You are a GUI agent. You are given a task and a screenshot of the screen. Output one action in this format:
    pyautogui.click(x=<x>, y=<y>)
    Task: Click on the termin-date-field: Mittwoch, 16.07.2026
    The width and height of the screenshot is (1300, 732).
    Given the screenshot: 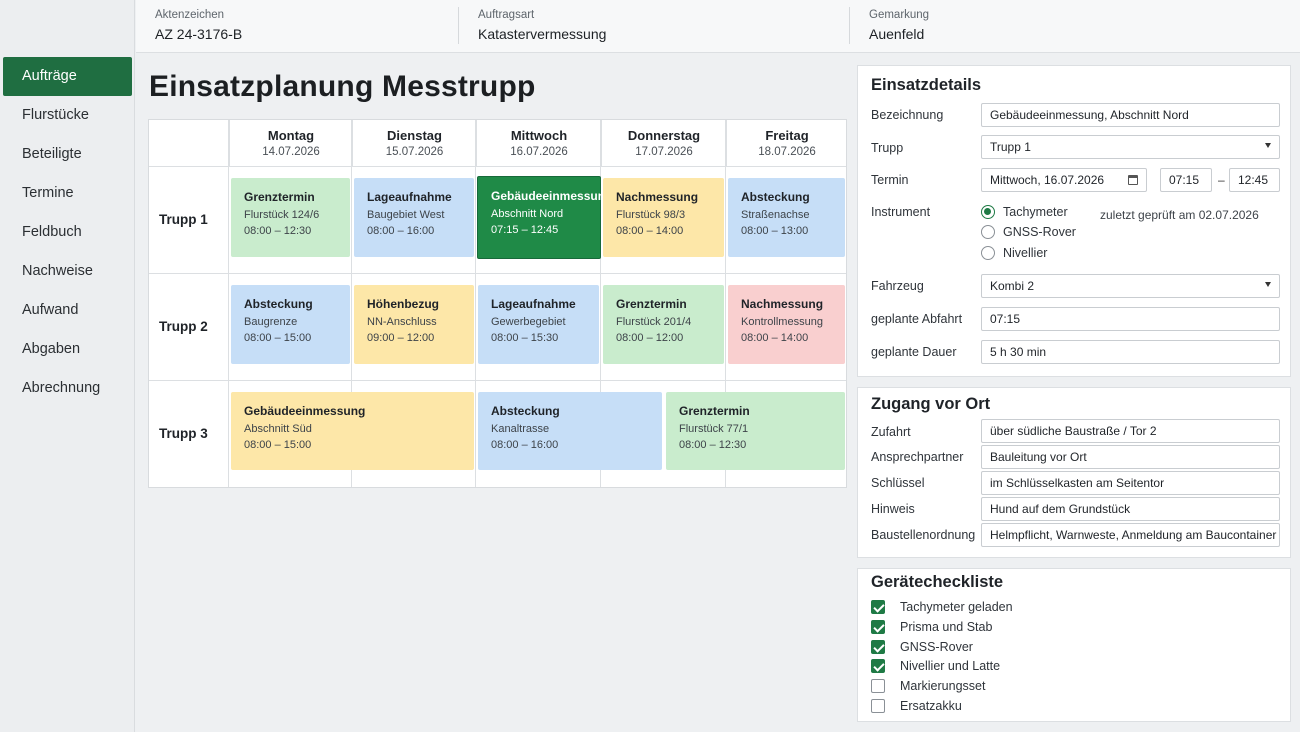 What is the action you would take?
    pyautogui.click(x=1064, y=180)
    